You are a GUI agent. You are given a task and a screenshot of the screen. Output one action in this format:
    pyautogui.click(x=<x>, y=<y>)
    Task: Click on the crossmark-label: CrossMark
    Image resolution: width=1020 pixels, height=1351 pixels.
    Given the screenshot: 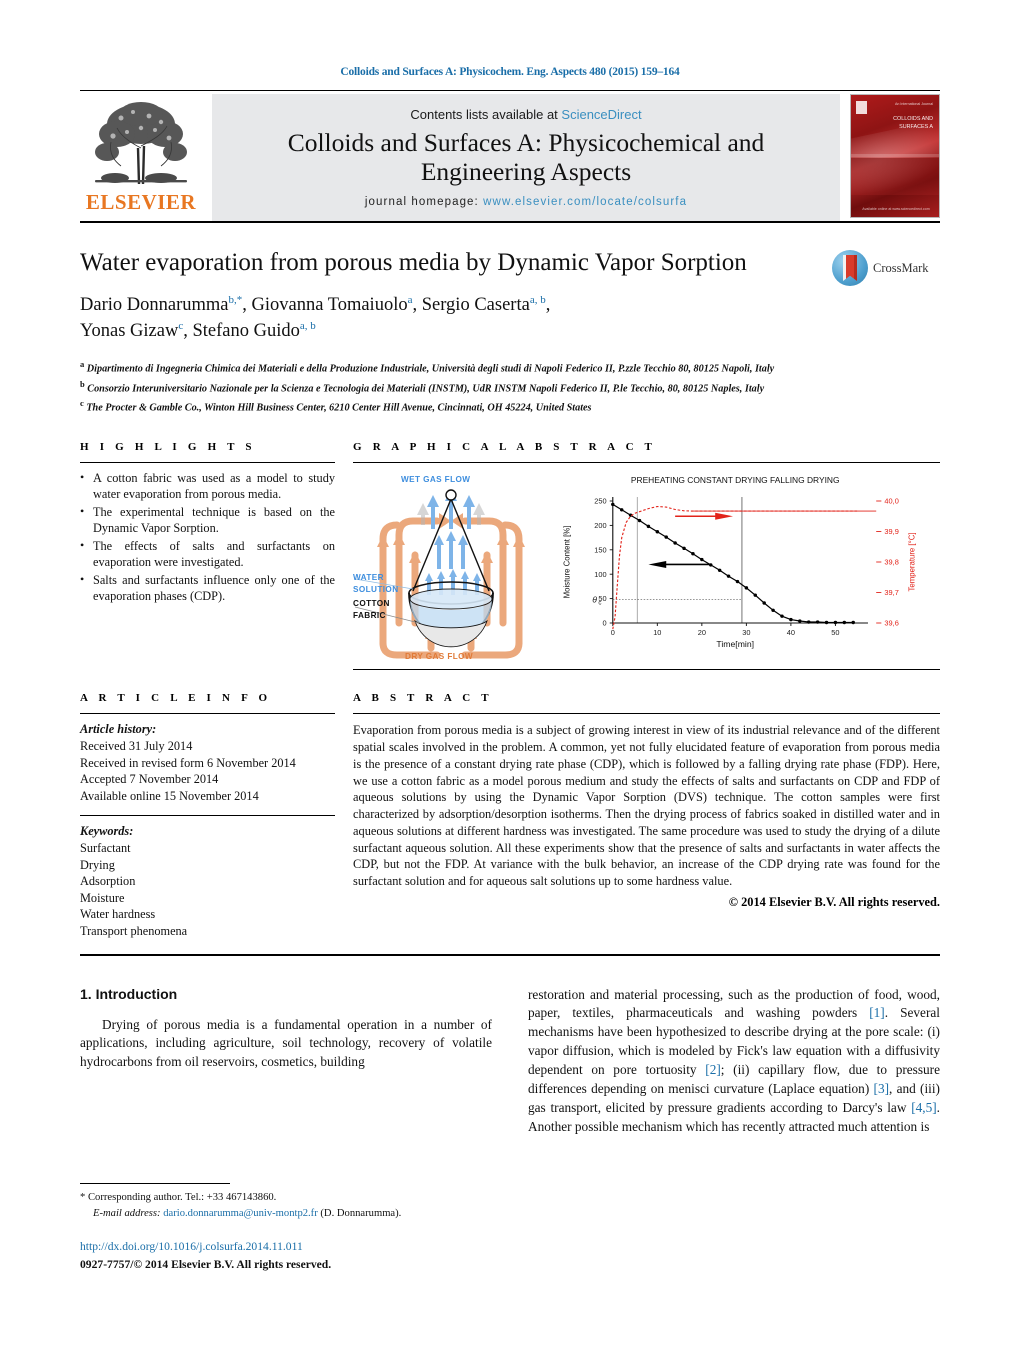 What is the action you would take?
    pyautogui.click(x=901, y=267)
    